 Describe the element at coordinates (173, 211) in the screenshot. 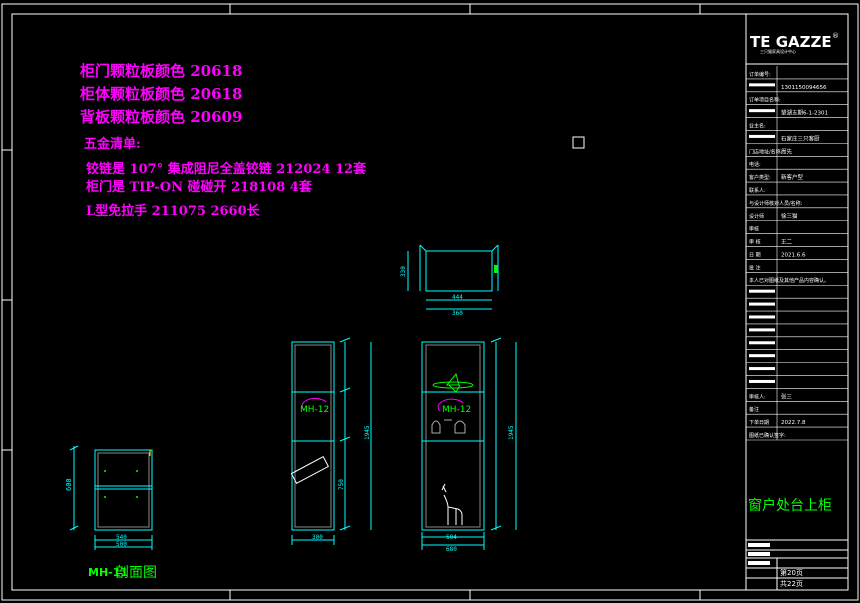

I see `note-handle: L型免拉手 211075 2660长` at that location.